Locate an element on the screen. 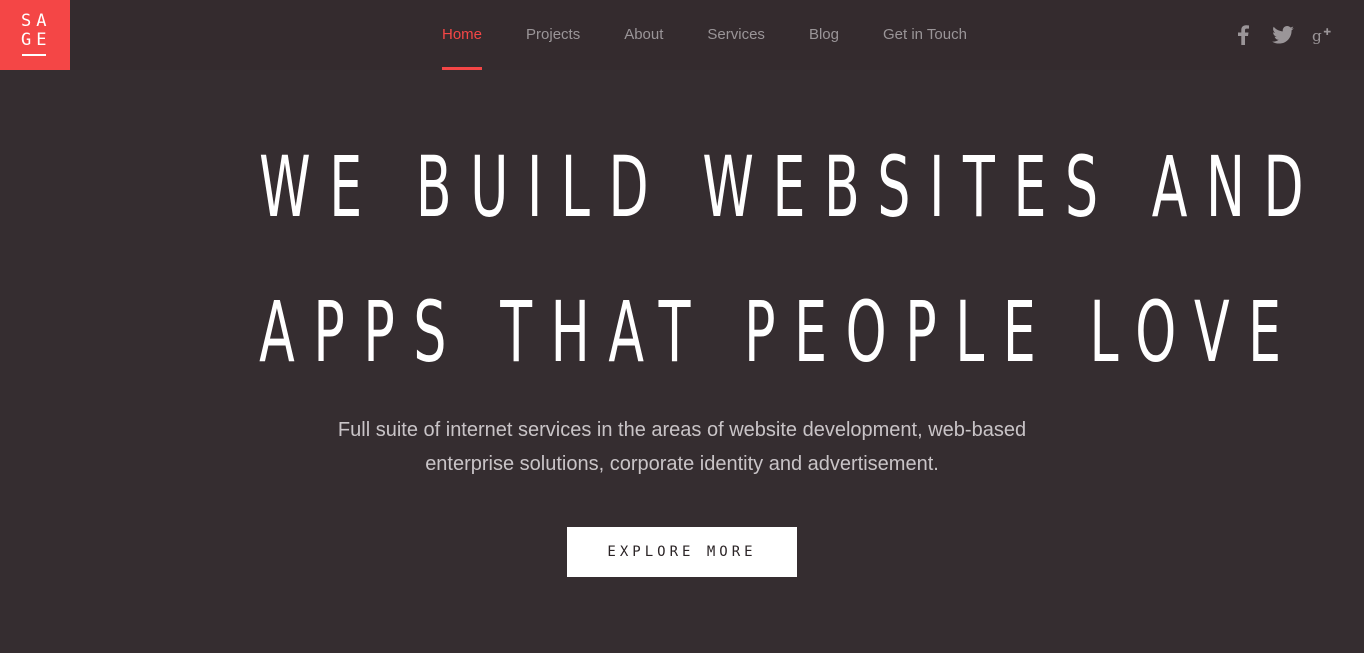 The image size is (1364, 653). twitter-icon is located at coordinates (1283, 35).